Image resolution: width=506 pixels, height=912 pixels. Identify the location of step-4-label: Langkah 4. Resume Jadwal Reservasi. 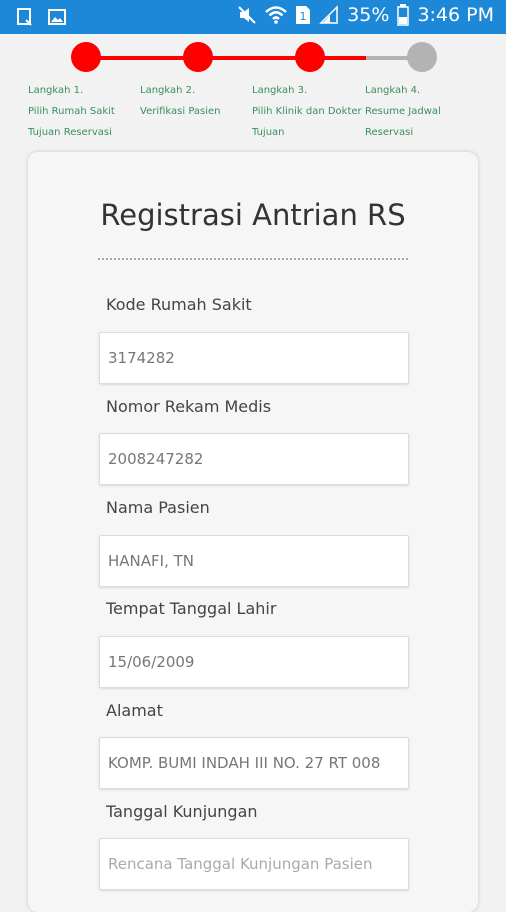
(403, 111).